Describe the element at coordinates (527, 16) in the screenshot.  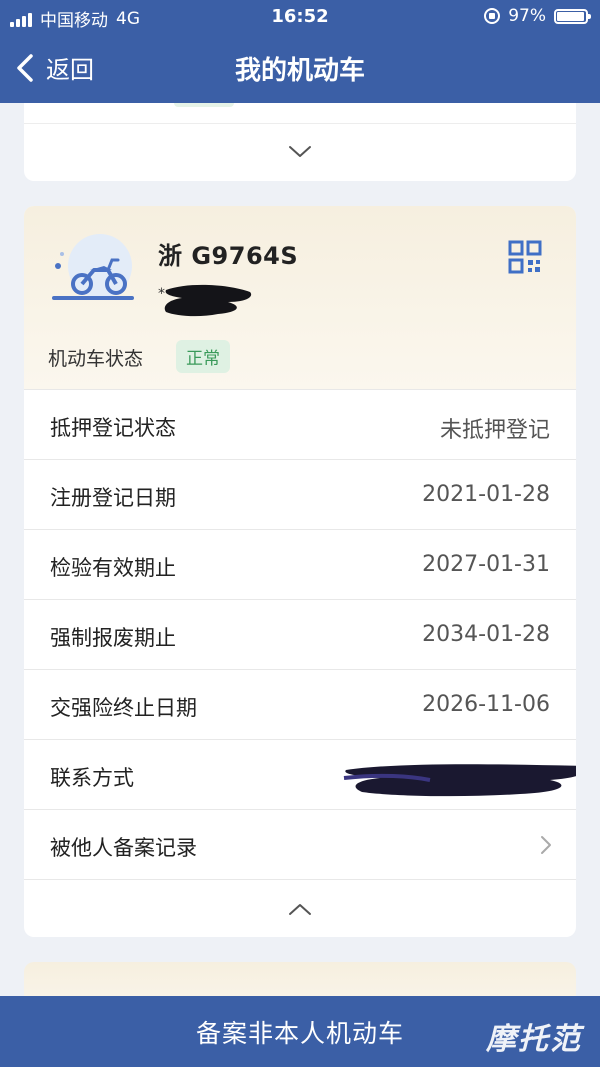
I see `battery-percent: 97%` at that location.